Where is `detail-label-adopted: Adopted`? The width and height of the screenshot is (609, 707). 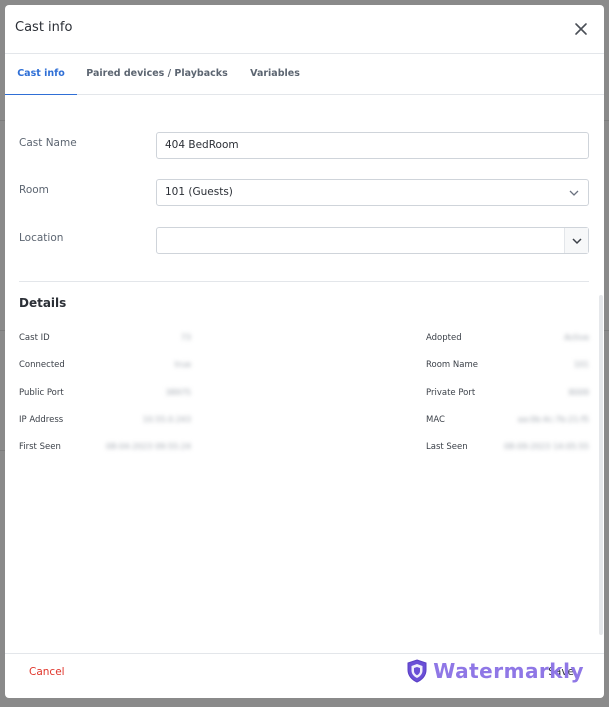 detail-label-adopted: Adopted is located at coordinates (444, 338).